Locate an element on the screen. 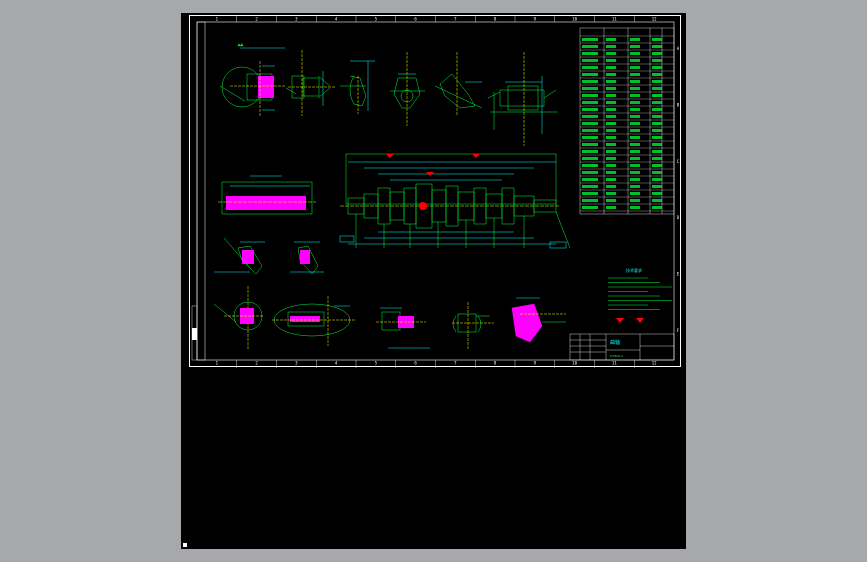 Image resolution: width=867 pixels, height=562 pixels. zone-label-side: A is located at coordinates (678, 48).